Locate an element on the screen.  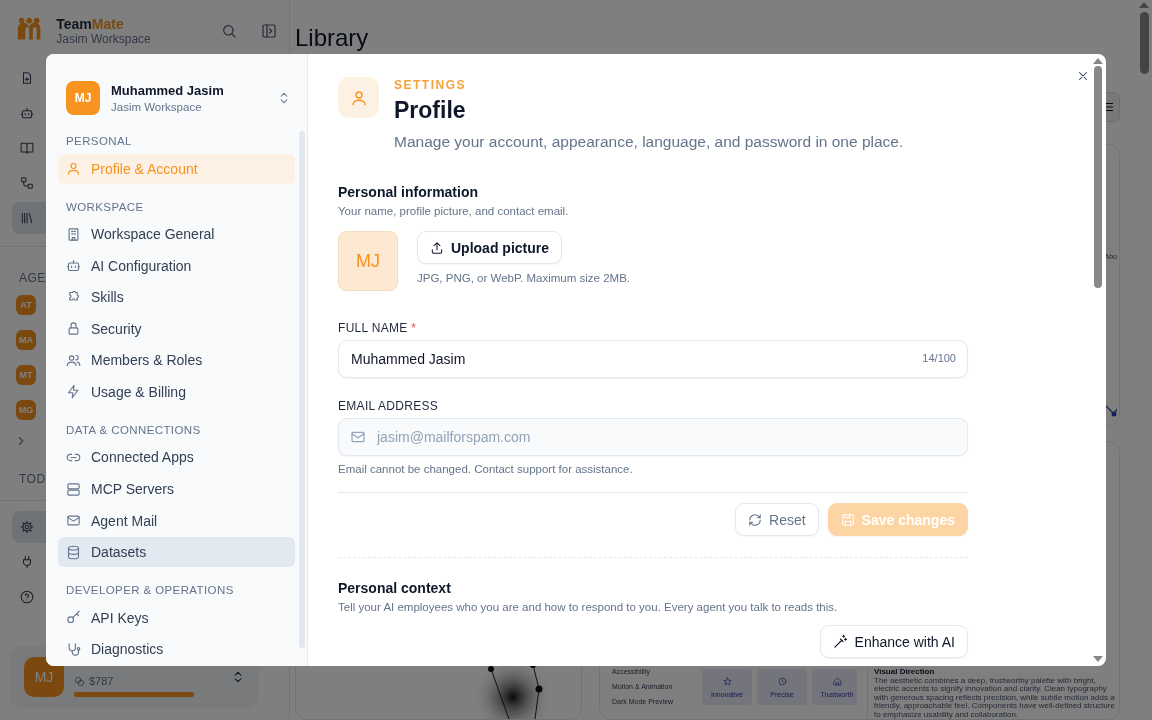
section-heading: WORKSPACE is located at coordinates (105, 207).